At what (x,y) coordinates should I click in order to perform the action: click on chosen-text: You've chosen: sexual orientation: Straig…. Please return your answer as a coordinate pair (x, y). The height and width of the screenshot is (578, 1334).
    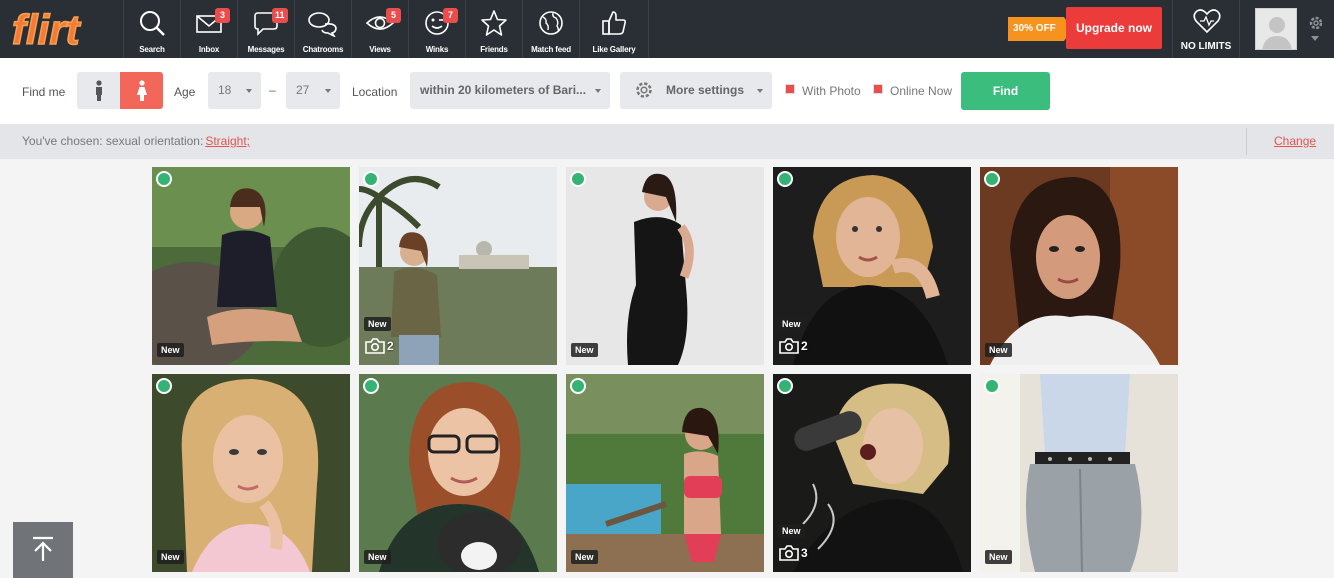
    Looking at the image, I should click on (136, 141).